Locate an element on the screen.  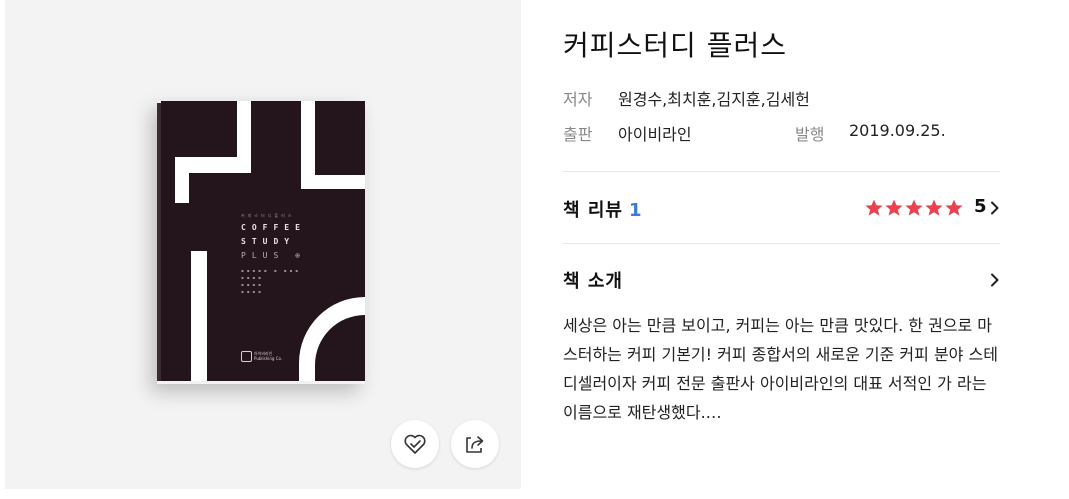
cover-publisher-sub: Publishing Co. is located at coordinates (268, 358).